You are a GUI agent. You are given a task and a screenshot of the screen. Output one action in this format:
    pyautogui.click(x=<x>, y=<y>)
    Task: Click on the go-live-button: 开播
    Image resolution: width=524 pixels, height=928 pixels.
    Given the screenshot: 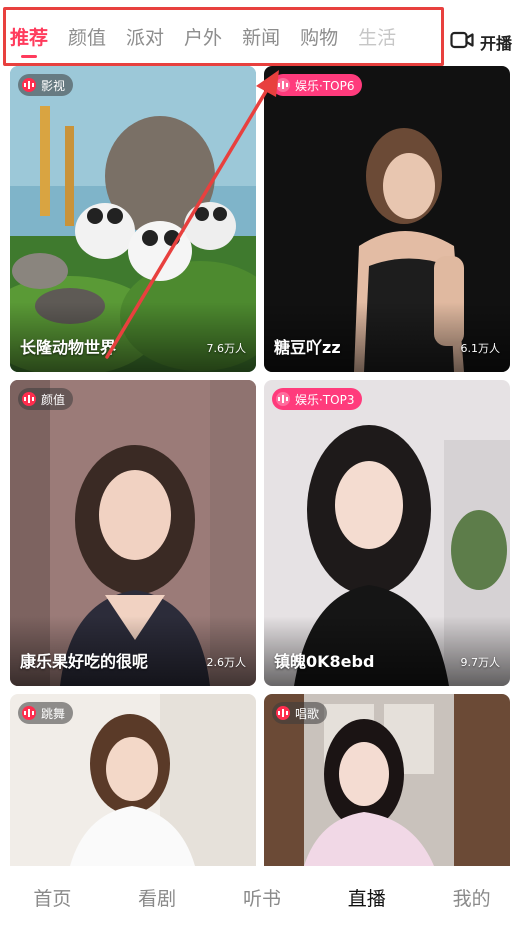 What is the action you would take?
    pyautogui.click(x=481, y=42)
    